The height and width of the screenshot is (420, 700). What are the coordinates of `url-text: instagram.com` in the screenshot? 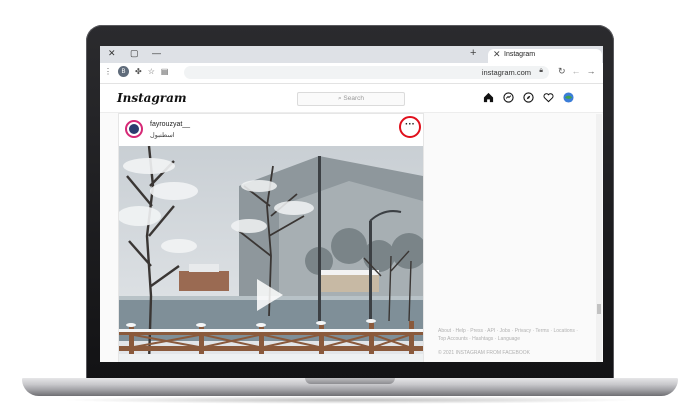 It's located at (506, 72).